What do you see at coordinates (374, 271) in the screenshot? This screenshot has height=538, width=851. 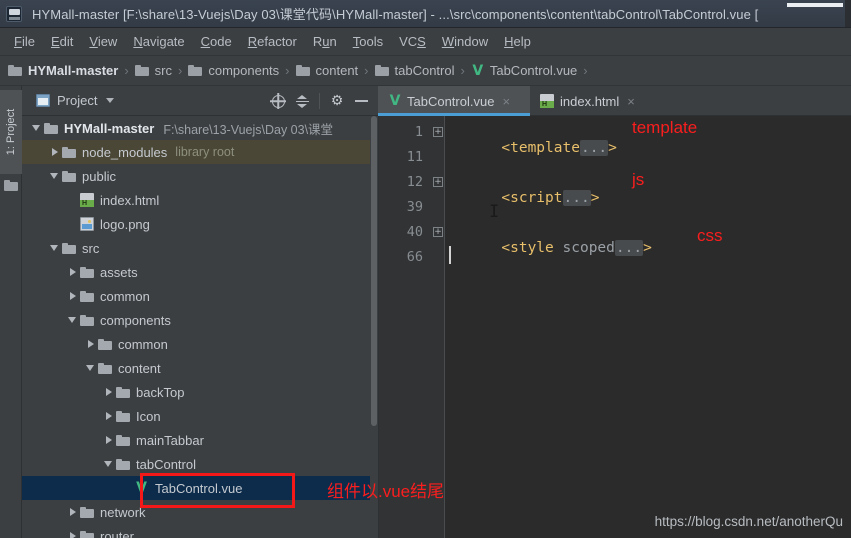 I see `project-tree-scrollbar-thumb` at bounding box center [374, 271].